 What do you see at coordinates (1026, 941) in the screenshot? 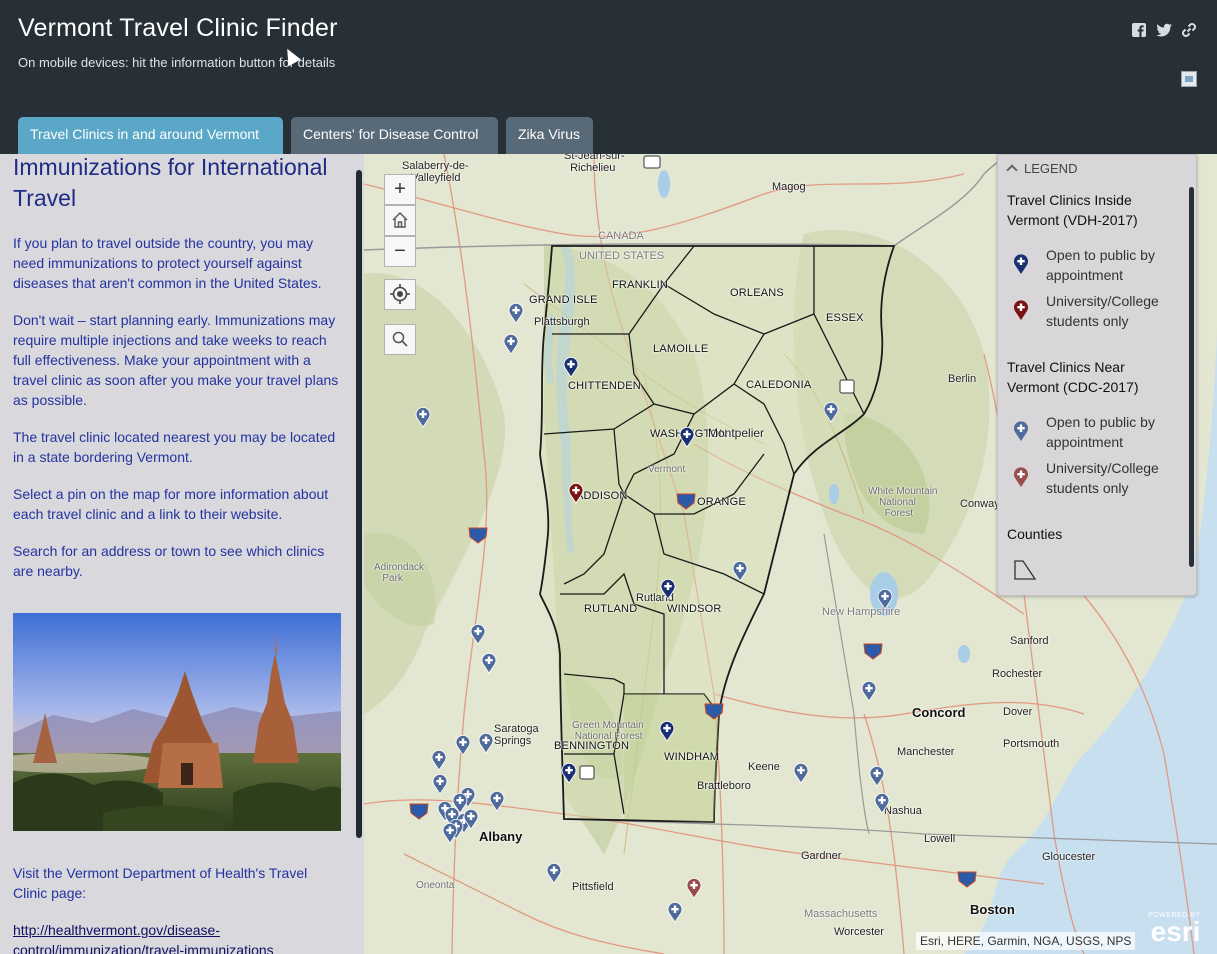
I see `map-attribution: Esri, HERE, Garmin, NGA, USGS, NPS` at bounding box center [1026, 941].